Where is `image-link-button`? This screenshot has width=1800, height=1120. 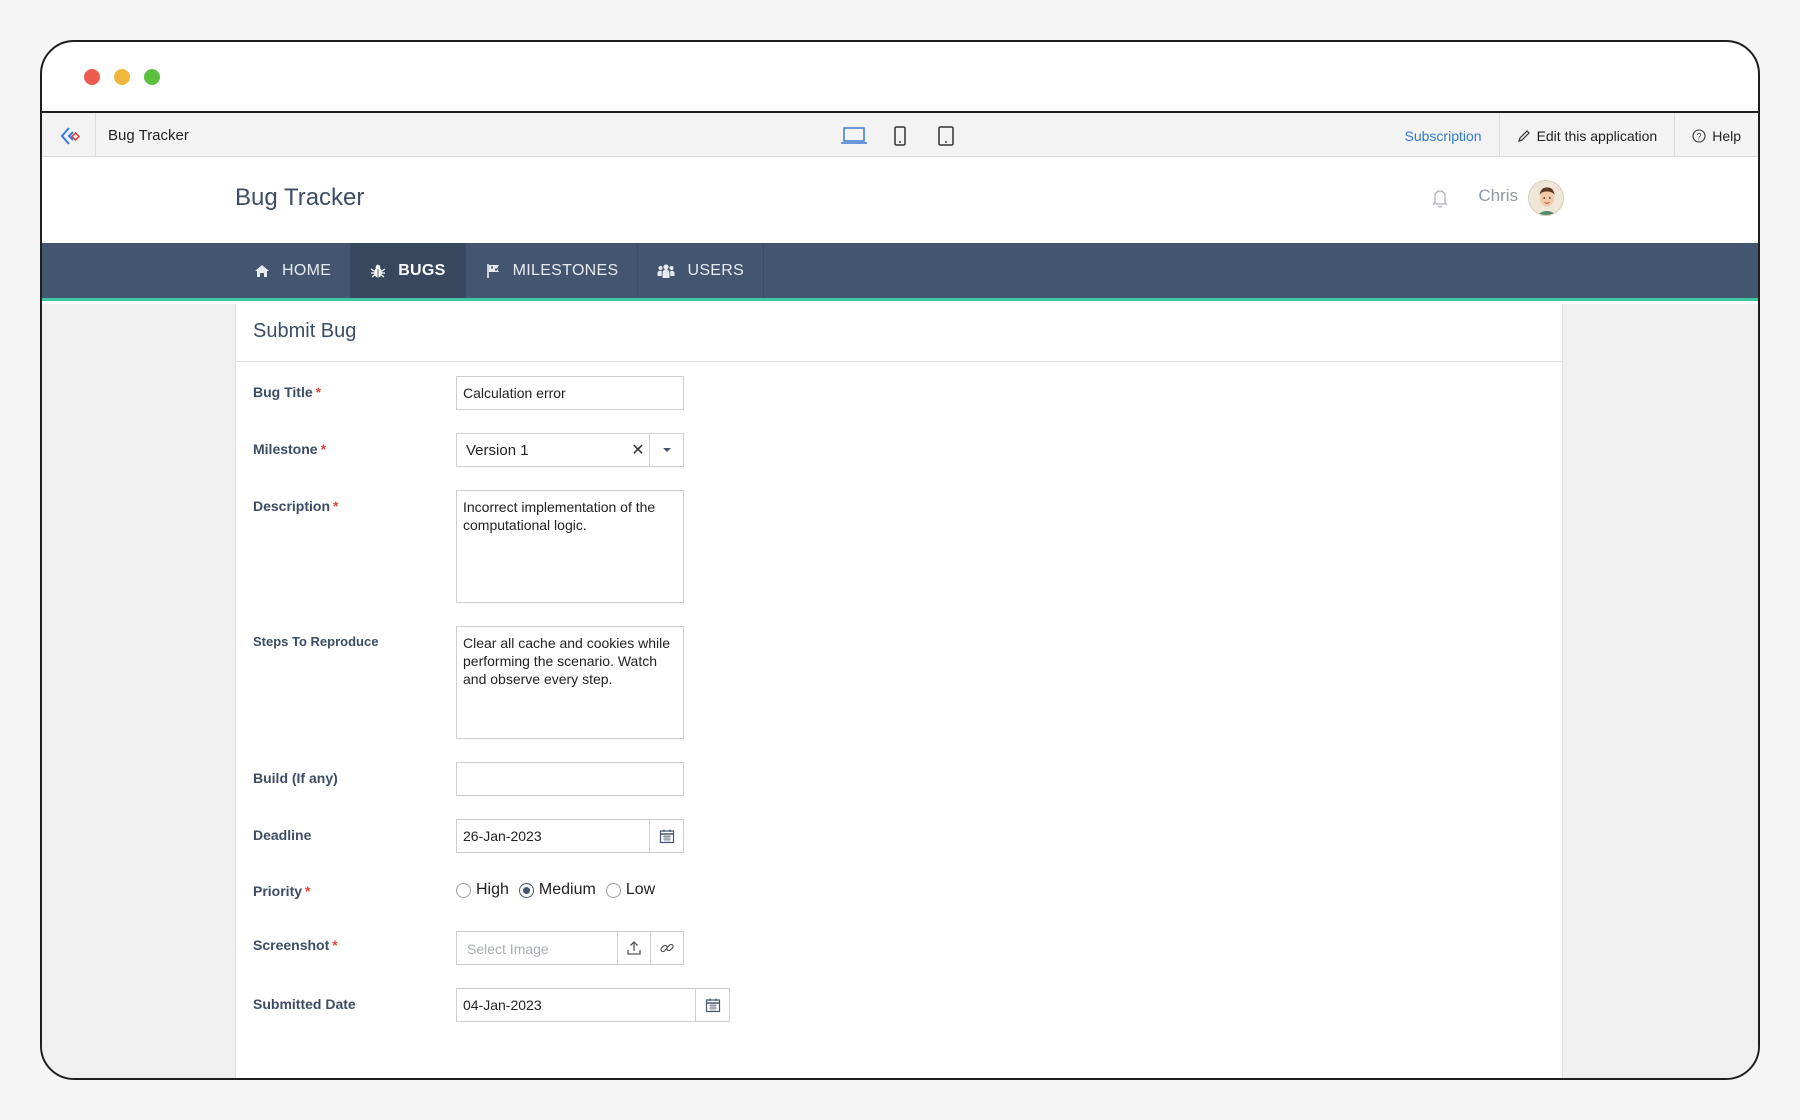 image-link-button is located at coordinates (666, 948).